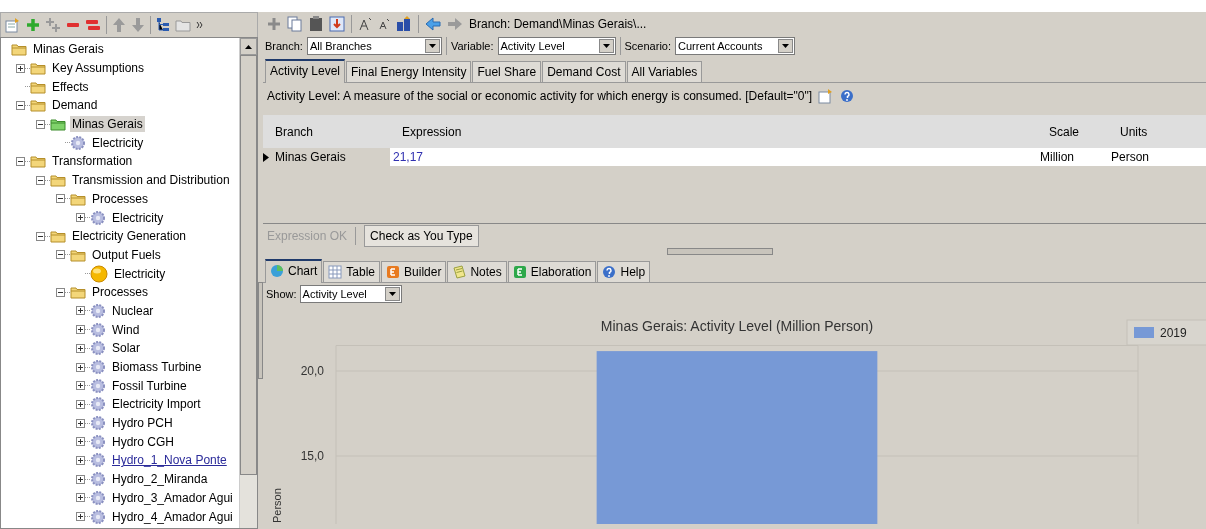 This screenshot has height=529, width=1206. Describe the element at coordinates (540, 96) in the screenshot. I see `variable-description: Activity Level: A measure of the social or economic activity for which energy is consumed. [Default="0"]` at that location.